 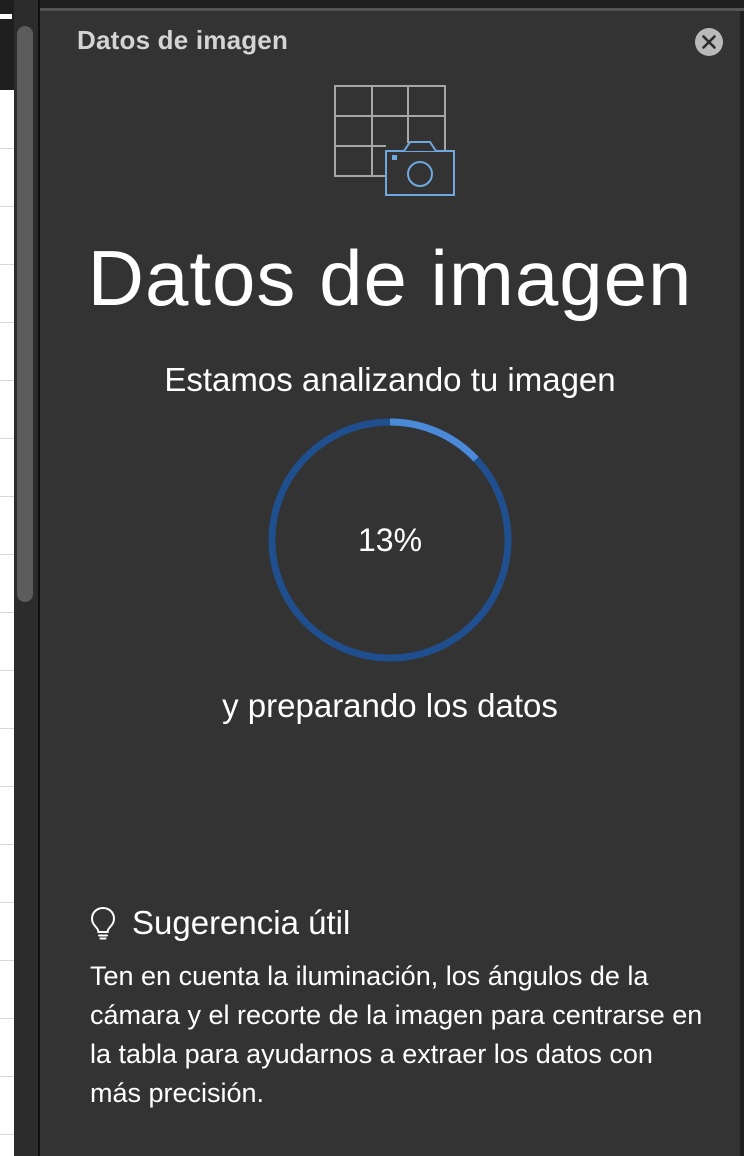 I want to click on close-icon, so click(x=709, y=42).